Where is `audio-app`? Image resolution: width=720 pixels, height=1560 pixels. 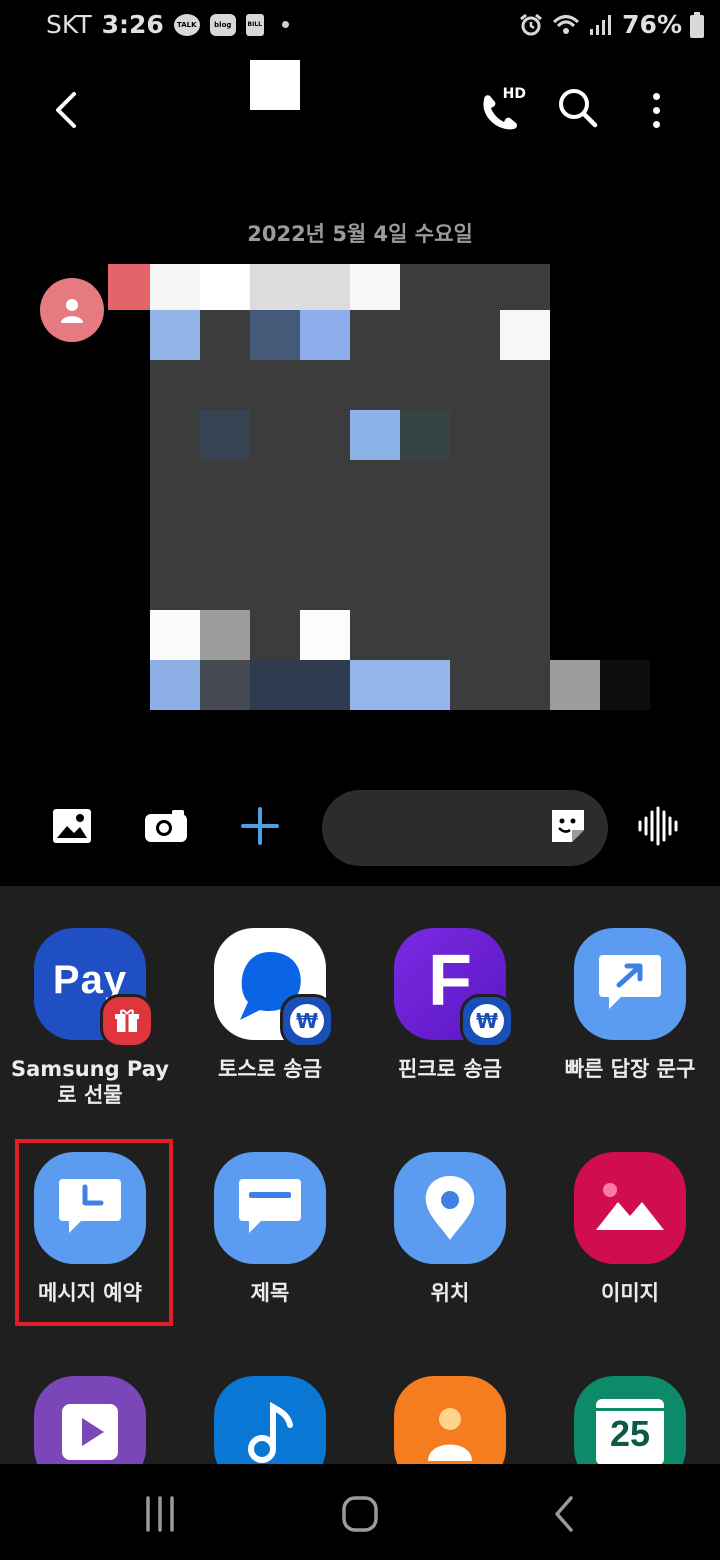
audio-app is located at coordinates (270, 1420).